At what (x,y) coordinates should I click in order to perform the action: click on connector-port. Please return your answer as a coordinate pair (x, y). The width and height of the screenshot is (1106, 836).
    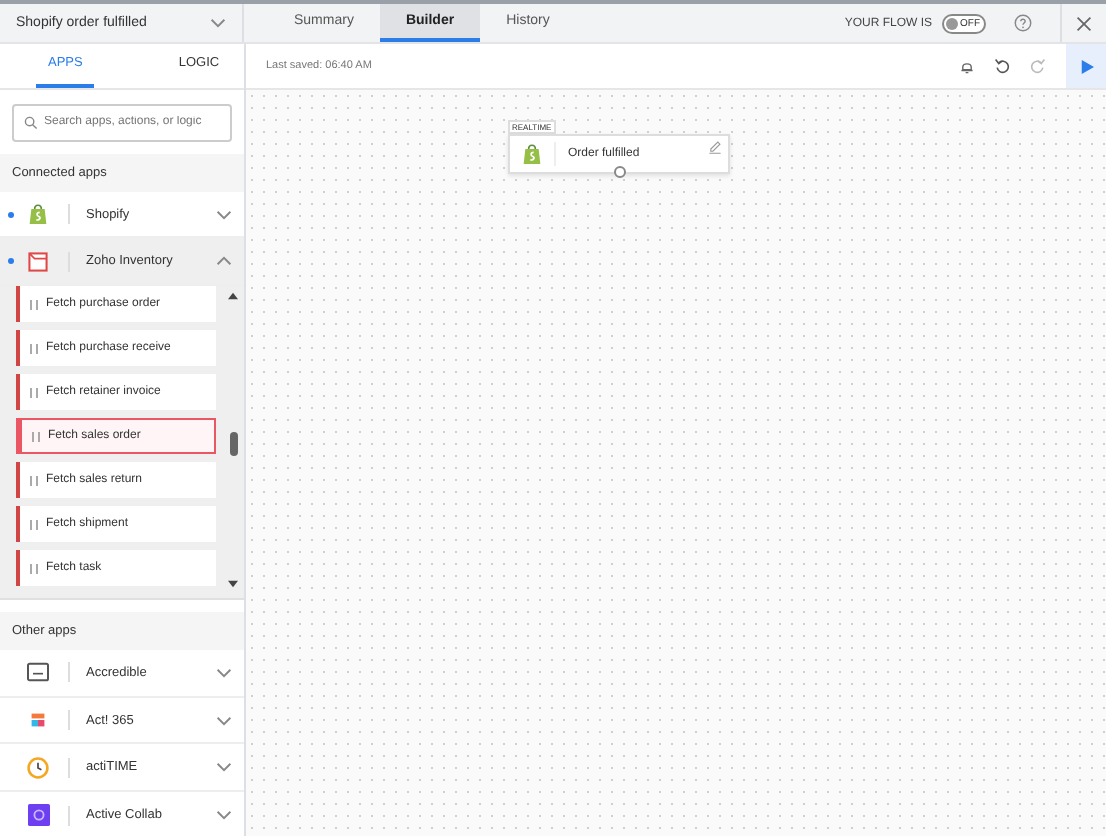
    Looking at the image, I should click on (620, 172).